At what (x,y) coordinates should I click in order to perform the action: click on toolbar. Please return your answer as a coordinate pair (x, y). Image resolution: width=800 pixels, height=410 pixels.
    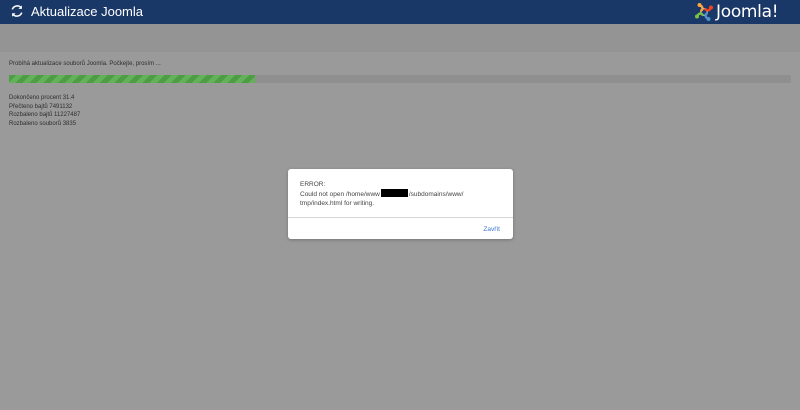
    Looking at the image, I should click on (400, 38).